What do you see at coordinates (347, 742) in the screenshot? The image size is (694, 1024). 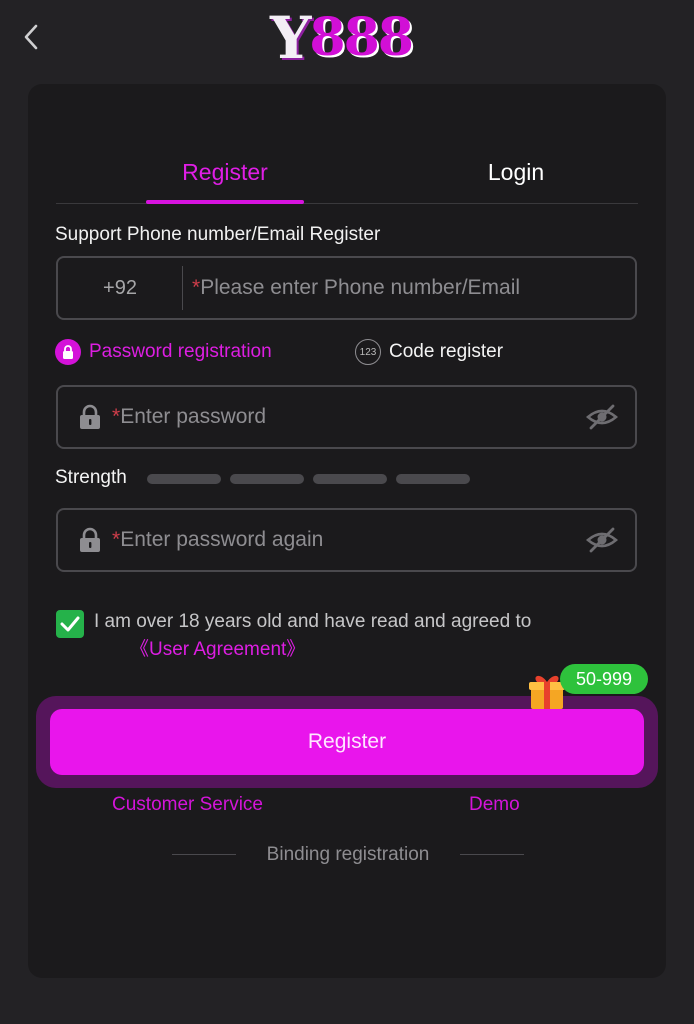 I see `register-button: Register` at bounding box center [347, 742].